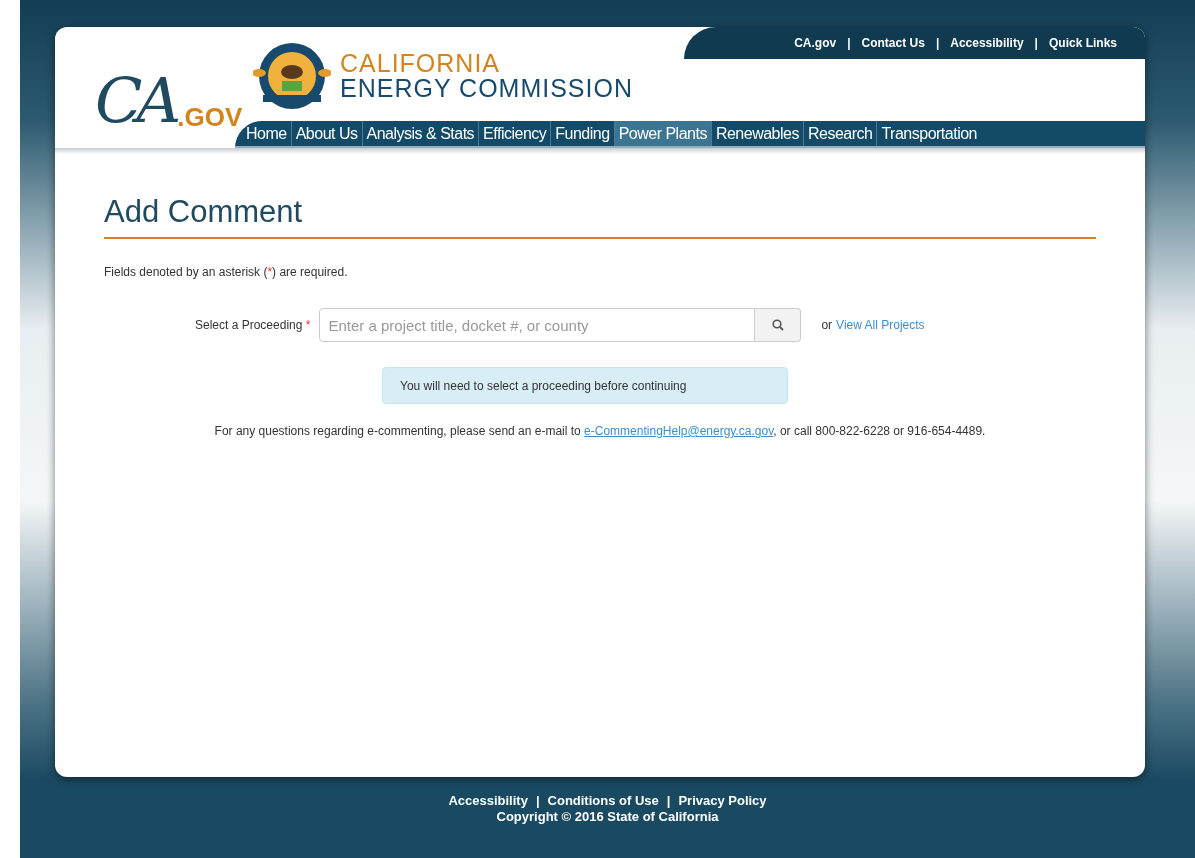  What do you see at coordinates (266, 133) in the screenshot?
I see `nav-tab: Home` at bounding box center [266, 133].